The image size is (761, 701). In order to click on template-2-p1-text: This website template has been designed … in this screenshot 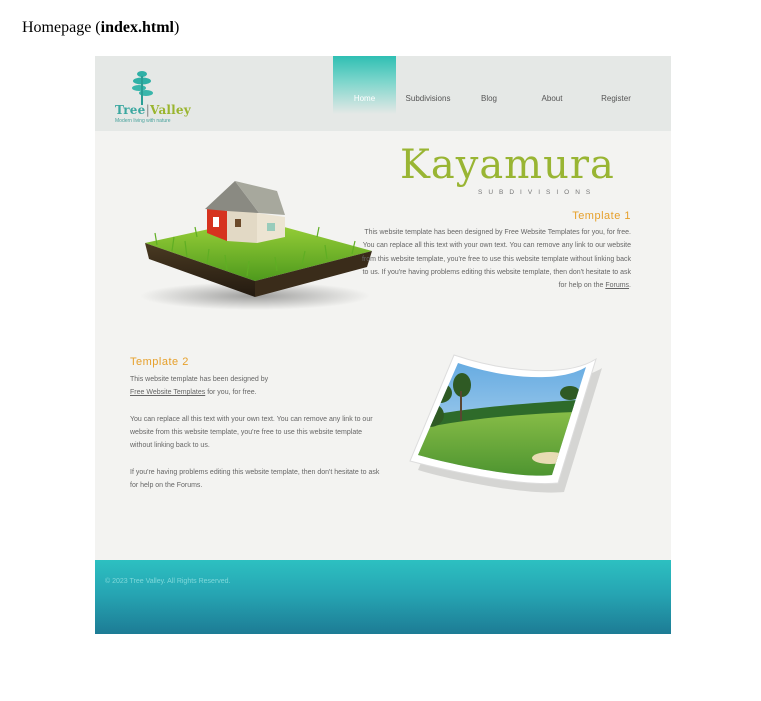, I will do `click(199, 379)`.